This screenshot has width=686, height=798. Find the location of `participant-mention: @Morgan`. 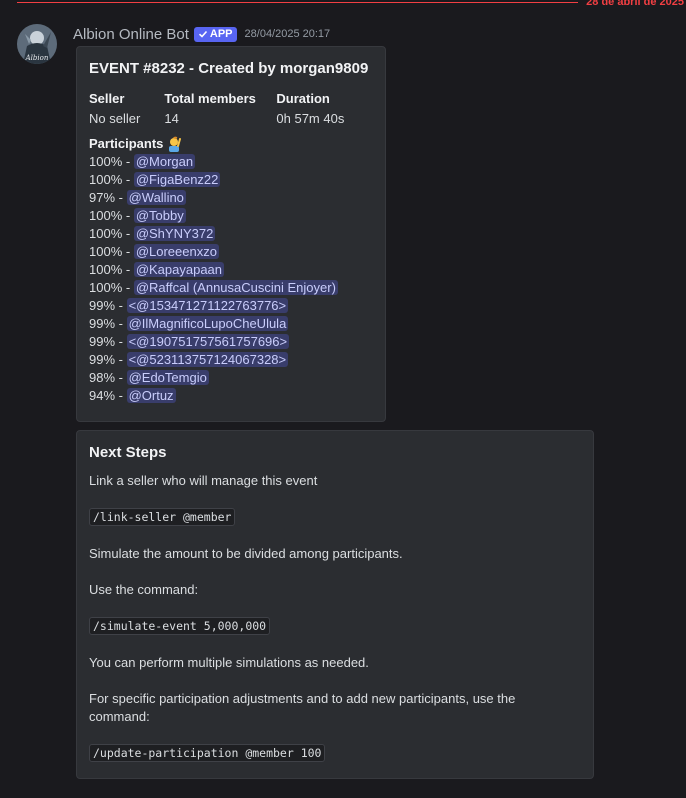

participant-mention: @Morgan is located at coordinates (164, 161).